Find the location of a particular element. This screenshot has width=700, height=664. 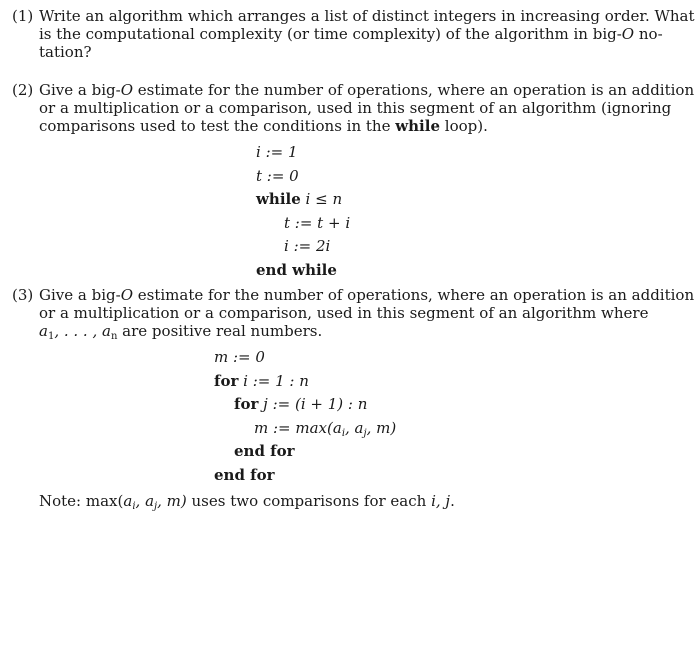

problem-number: (3) is located at coordinates (23, 295).